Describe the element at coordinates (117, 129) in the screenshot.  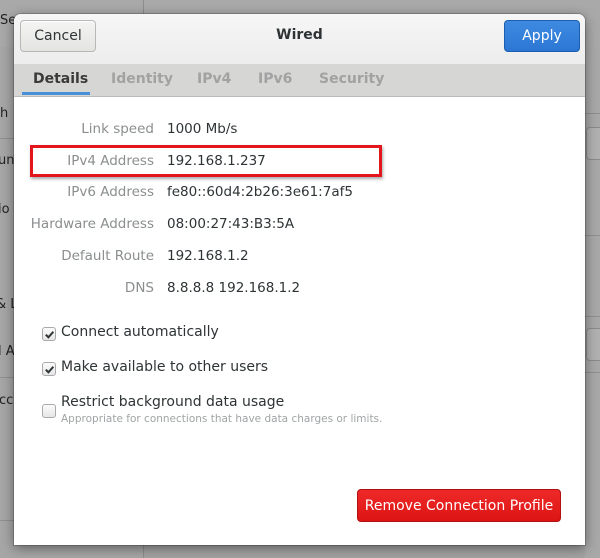
I see `link-speed-label: Link speed` at that location.